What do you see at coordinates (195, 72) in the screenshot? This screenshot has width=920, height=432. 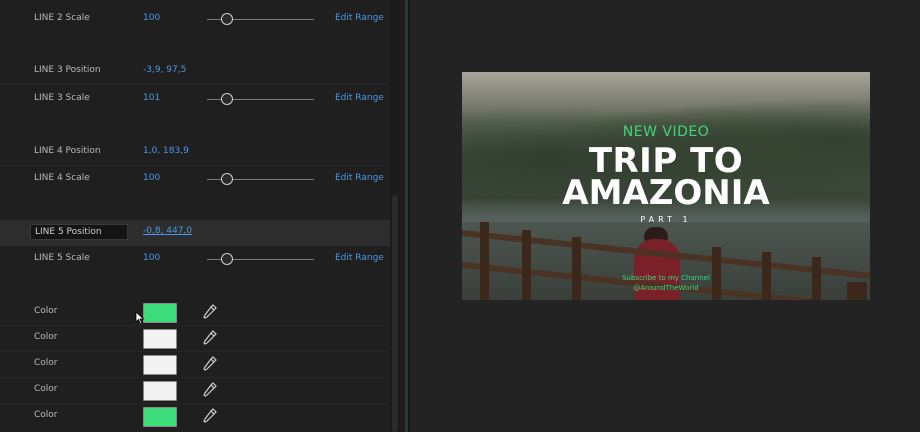 I see `property-row-line3-position: LINE 3 Position -3,9, 97,5` at bounding box center [195, 72].